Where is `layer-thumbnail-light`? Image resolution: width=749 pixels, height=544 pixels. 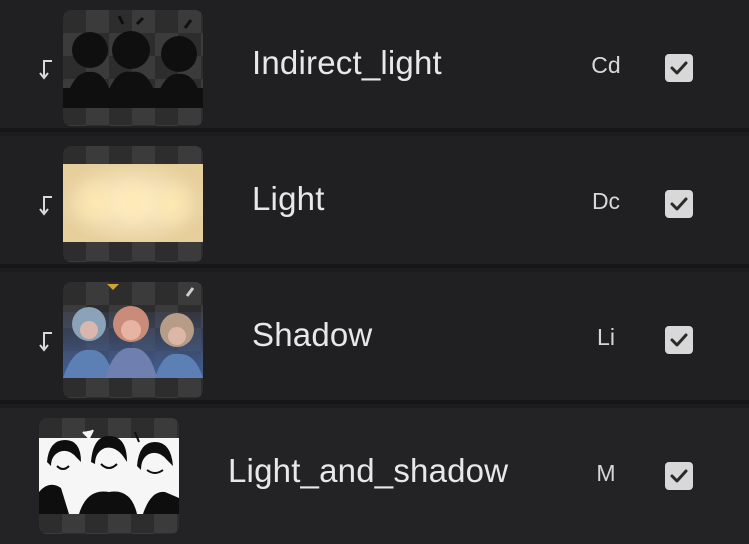
layer-thumbnail-light is located at coordinates (133, 204).